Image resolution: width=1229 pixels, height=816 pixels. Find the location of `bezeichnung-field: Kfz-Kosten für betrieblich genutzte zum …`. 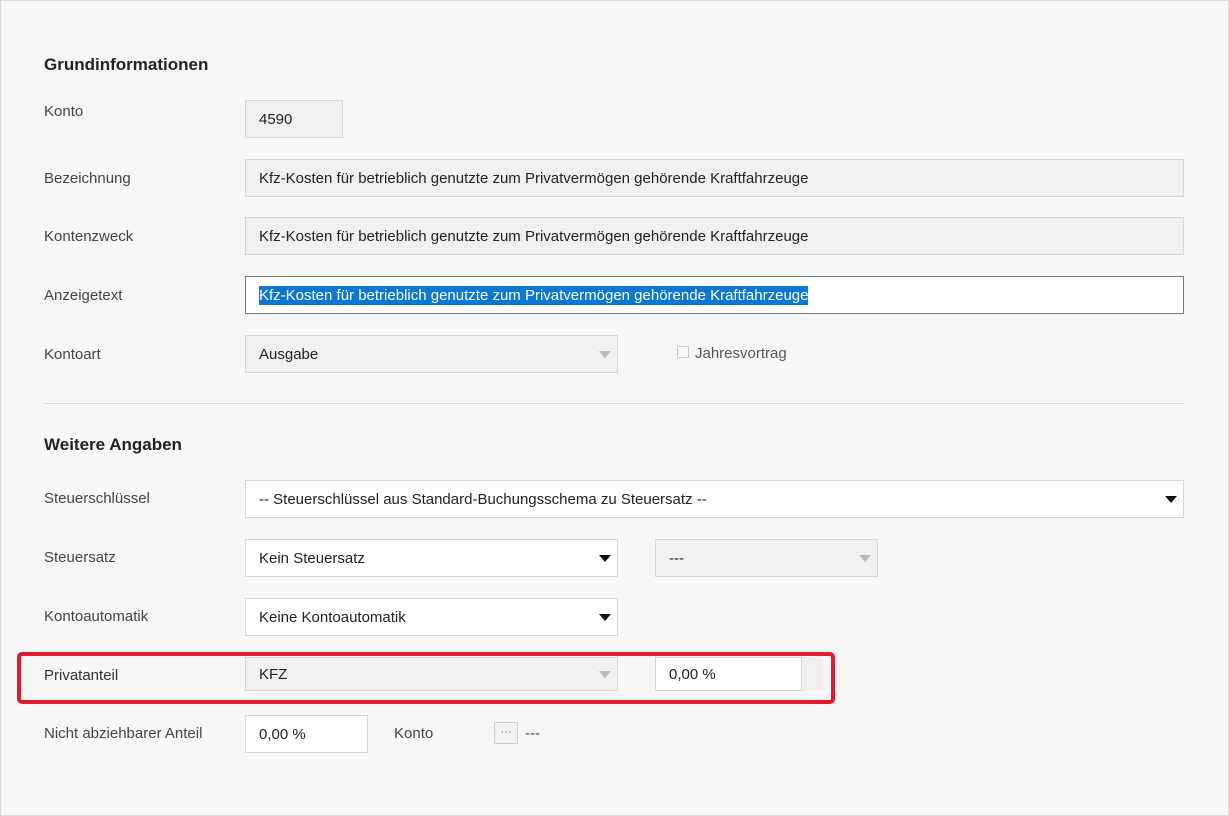

bezeichnung-field: Kfz-Kosten für betrieblich genutzte zum … is located at coordinates (714, 178).